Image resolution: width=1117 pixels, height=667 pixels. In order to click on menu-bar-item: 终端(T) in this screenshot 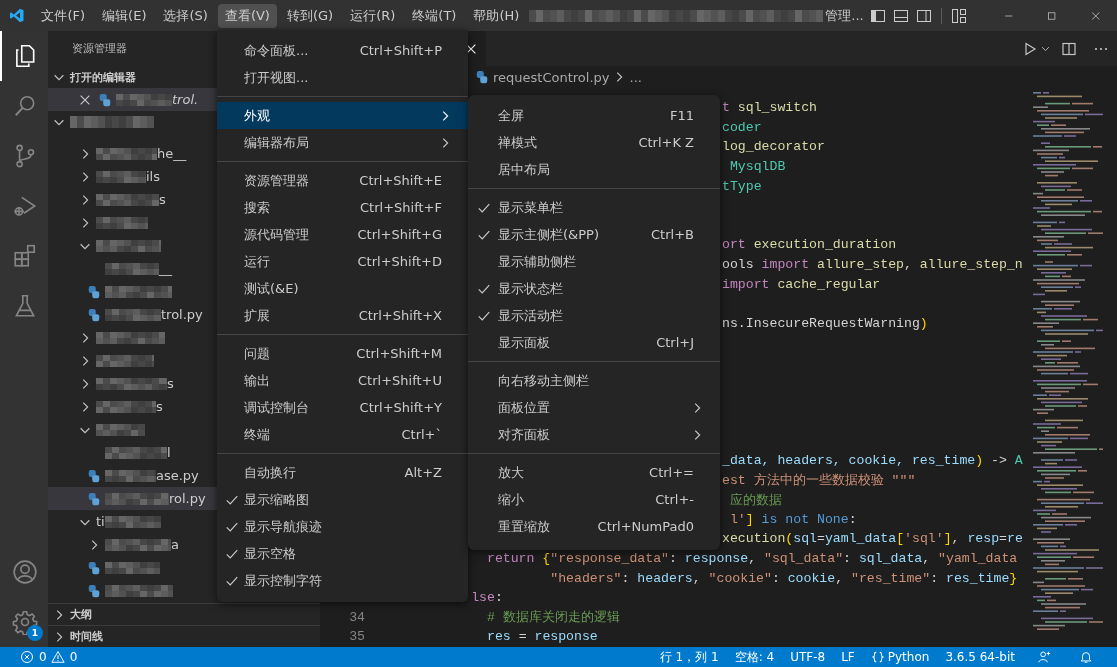, I will do `click(434, 15)`.